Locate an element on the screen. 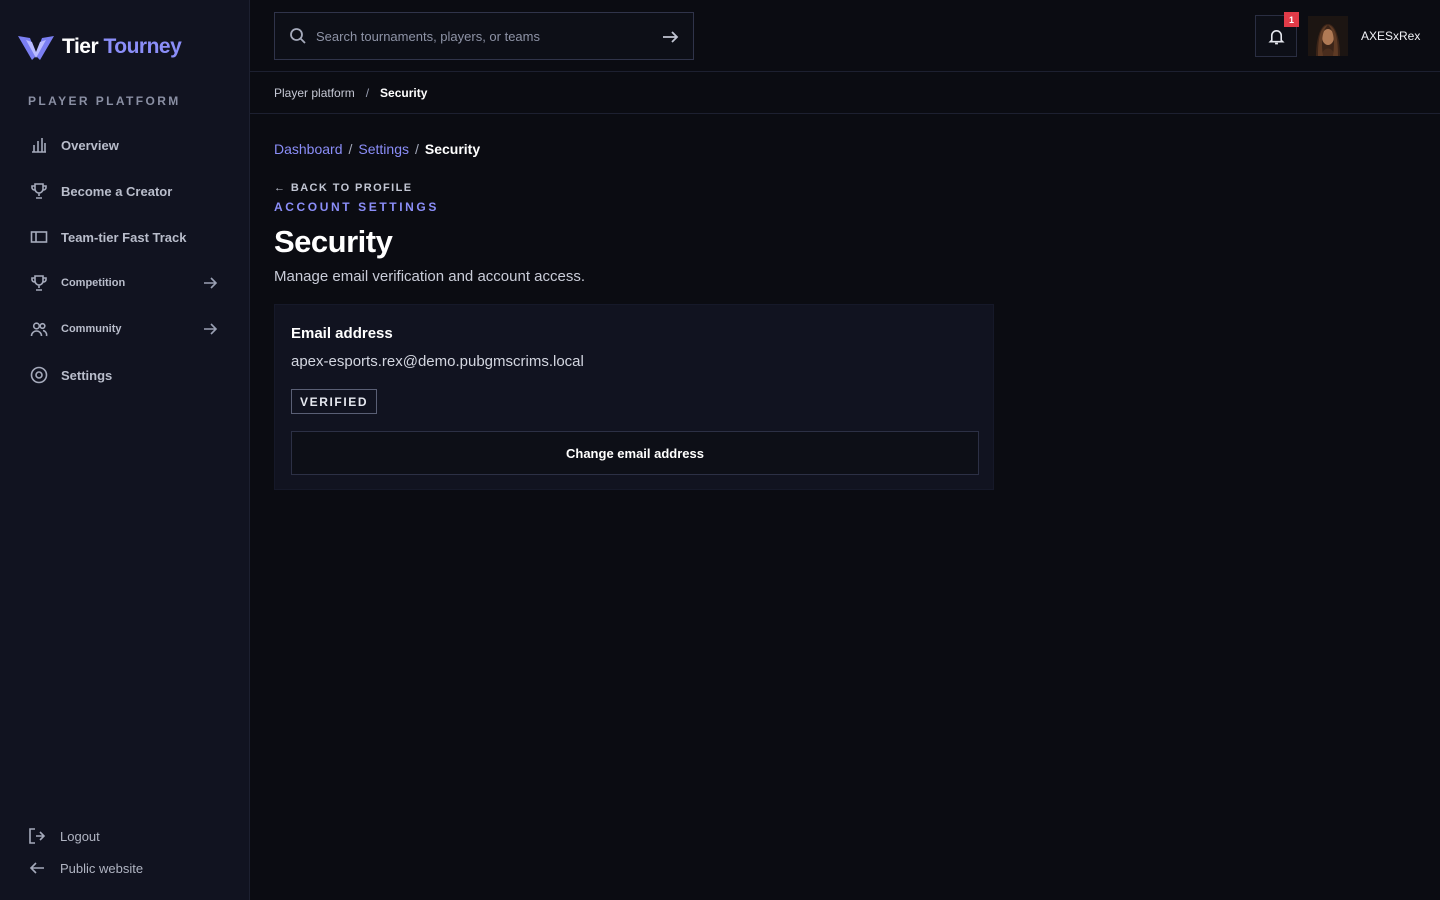 This screenshot has height=900, width=1440. page-title: Security is located at coordinates (333, 241).